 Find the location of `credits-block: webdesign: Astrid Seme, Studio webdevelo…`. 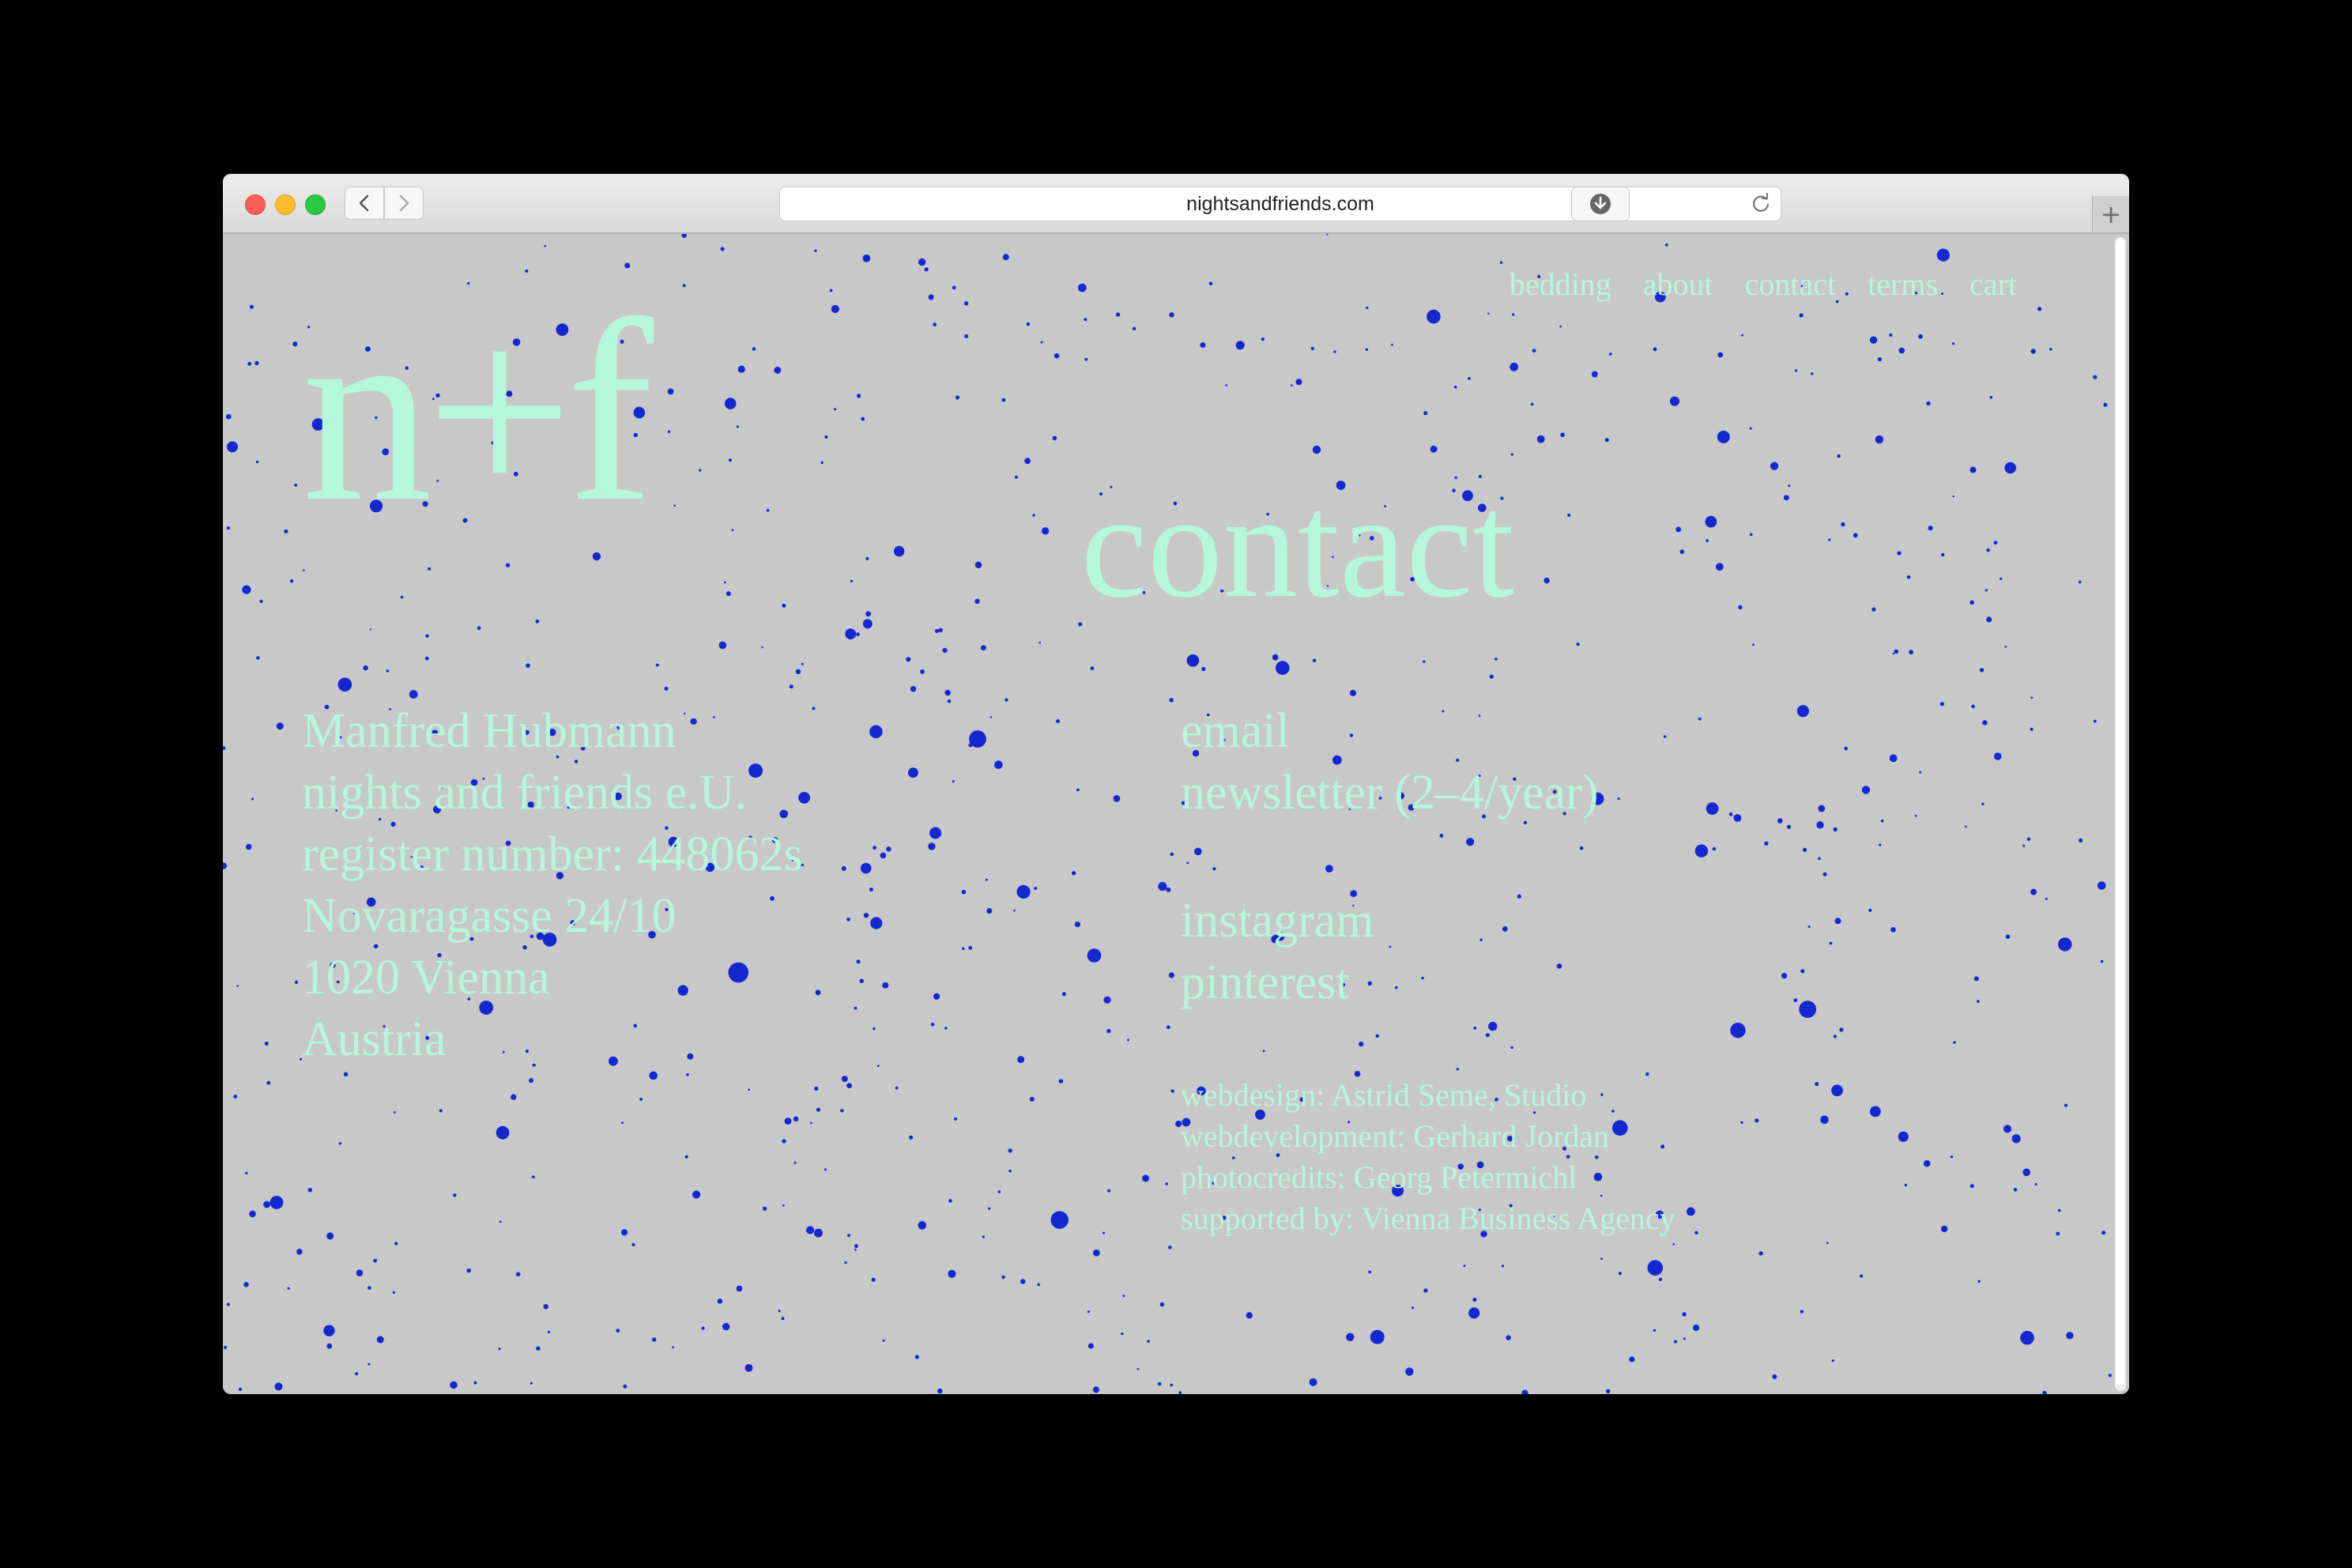

credits-block: webdesign: Astrid Seme, Studio webdevelo… is located at coordinates (1428, 1157).